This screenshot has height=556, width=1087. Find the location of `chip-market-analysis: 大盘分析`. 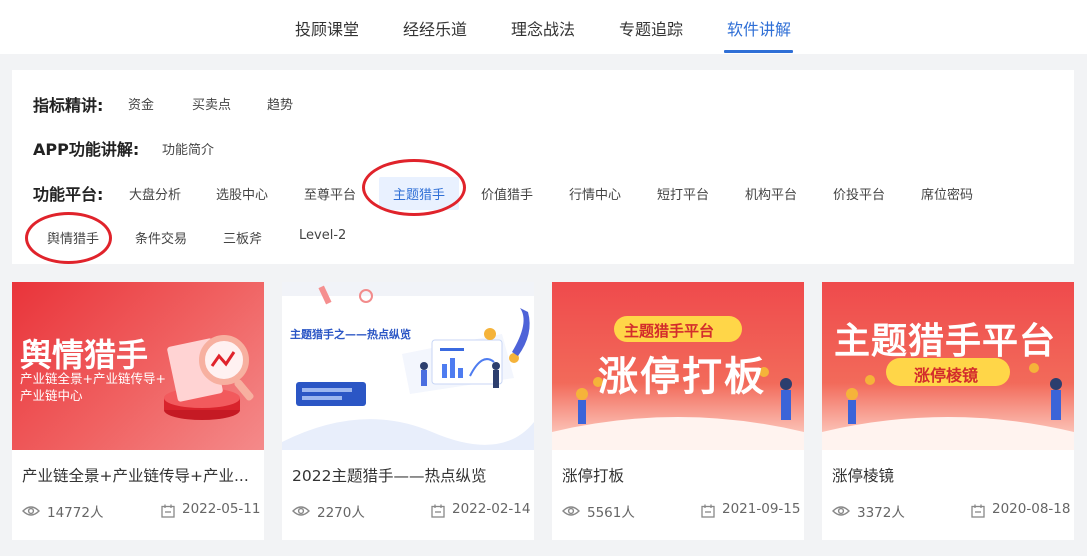

chip-market-analysis: 大盘分析 is located at coordinates (155, 193).